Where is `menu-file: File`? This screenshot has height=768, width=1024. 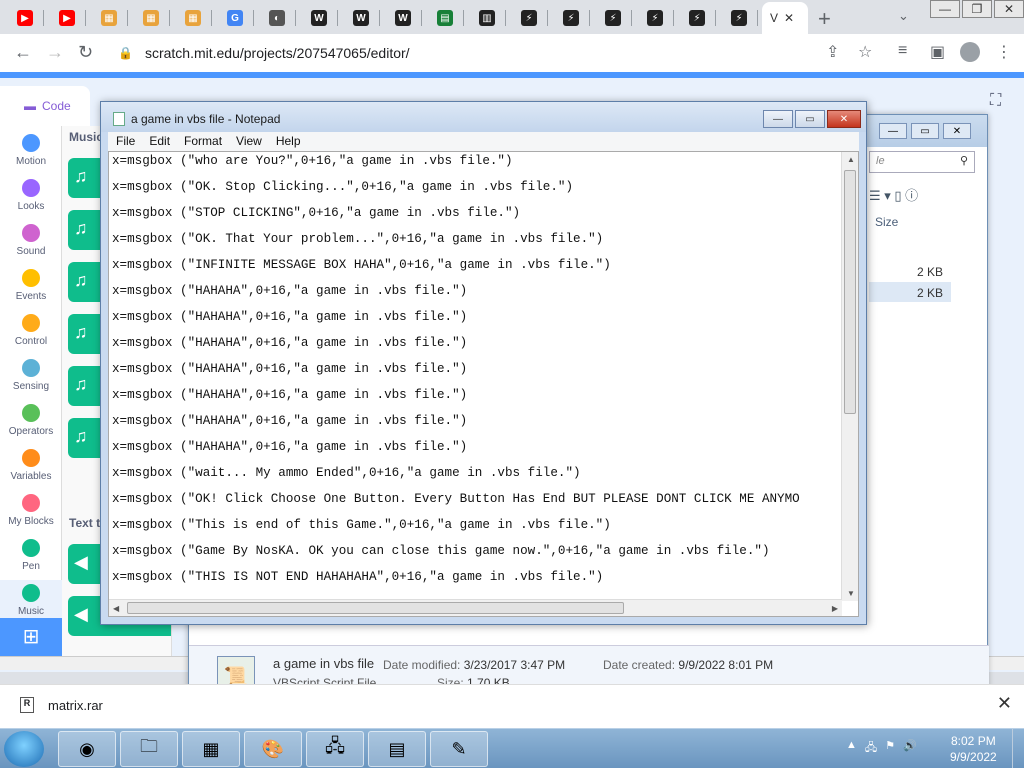
menu-file: File is located at coordinates (125, 141).